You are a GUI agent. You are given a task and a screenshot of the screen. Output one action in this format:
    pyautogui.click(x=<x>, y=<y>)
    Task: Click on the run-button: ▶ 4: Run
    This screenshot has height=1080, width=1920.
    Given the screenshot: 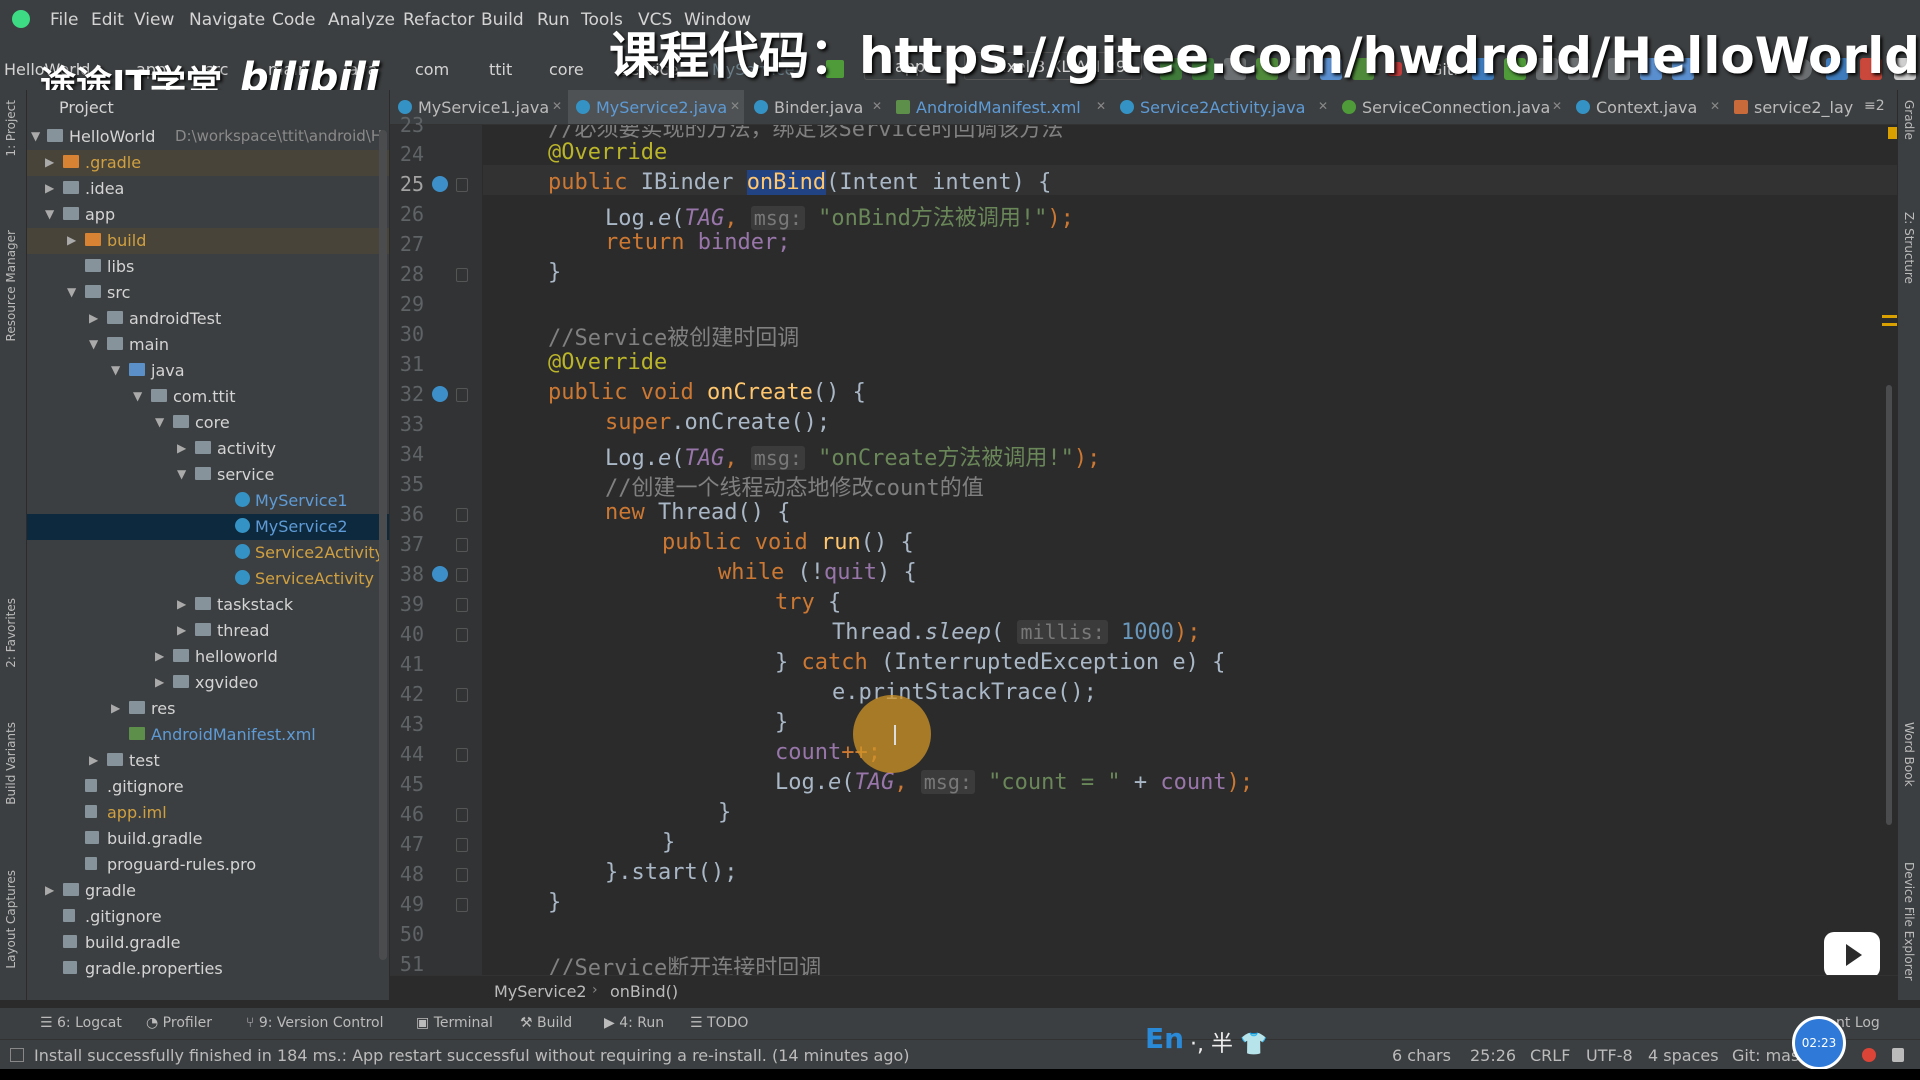 What is the action you would take?
    pyautogui.click(x=634, y=1023)
    